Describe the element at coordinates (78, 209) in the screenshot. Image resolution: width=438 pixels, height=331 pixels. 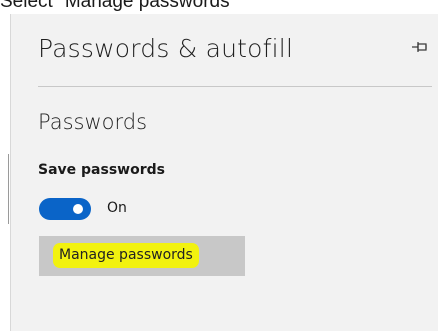
I see `toggle-knob` at that location.